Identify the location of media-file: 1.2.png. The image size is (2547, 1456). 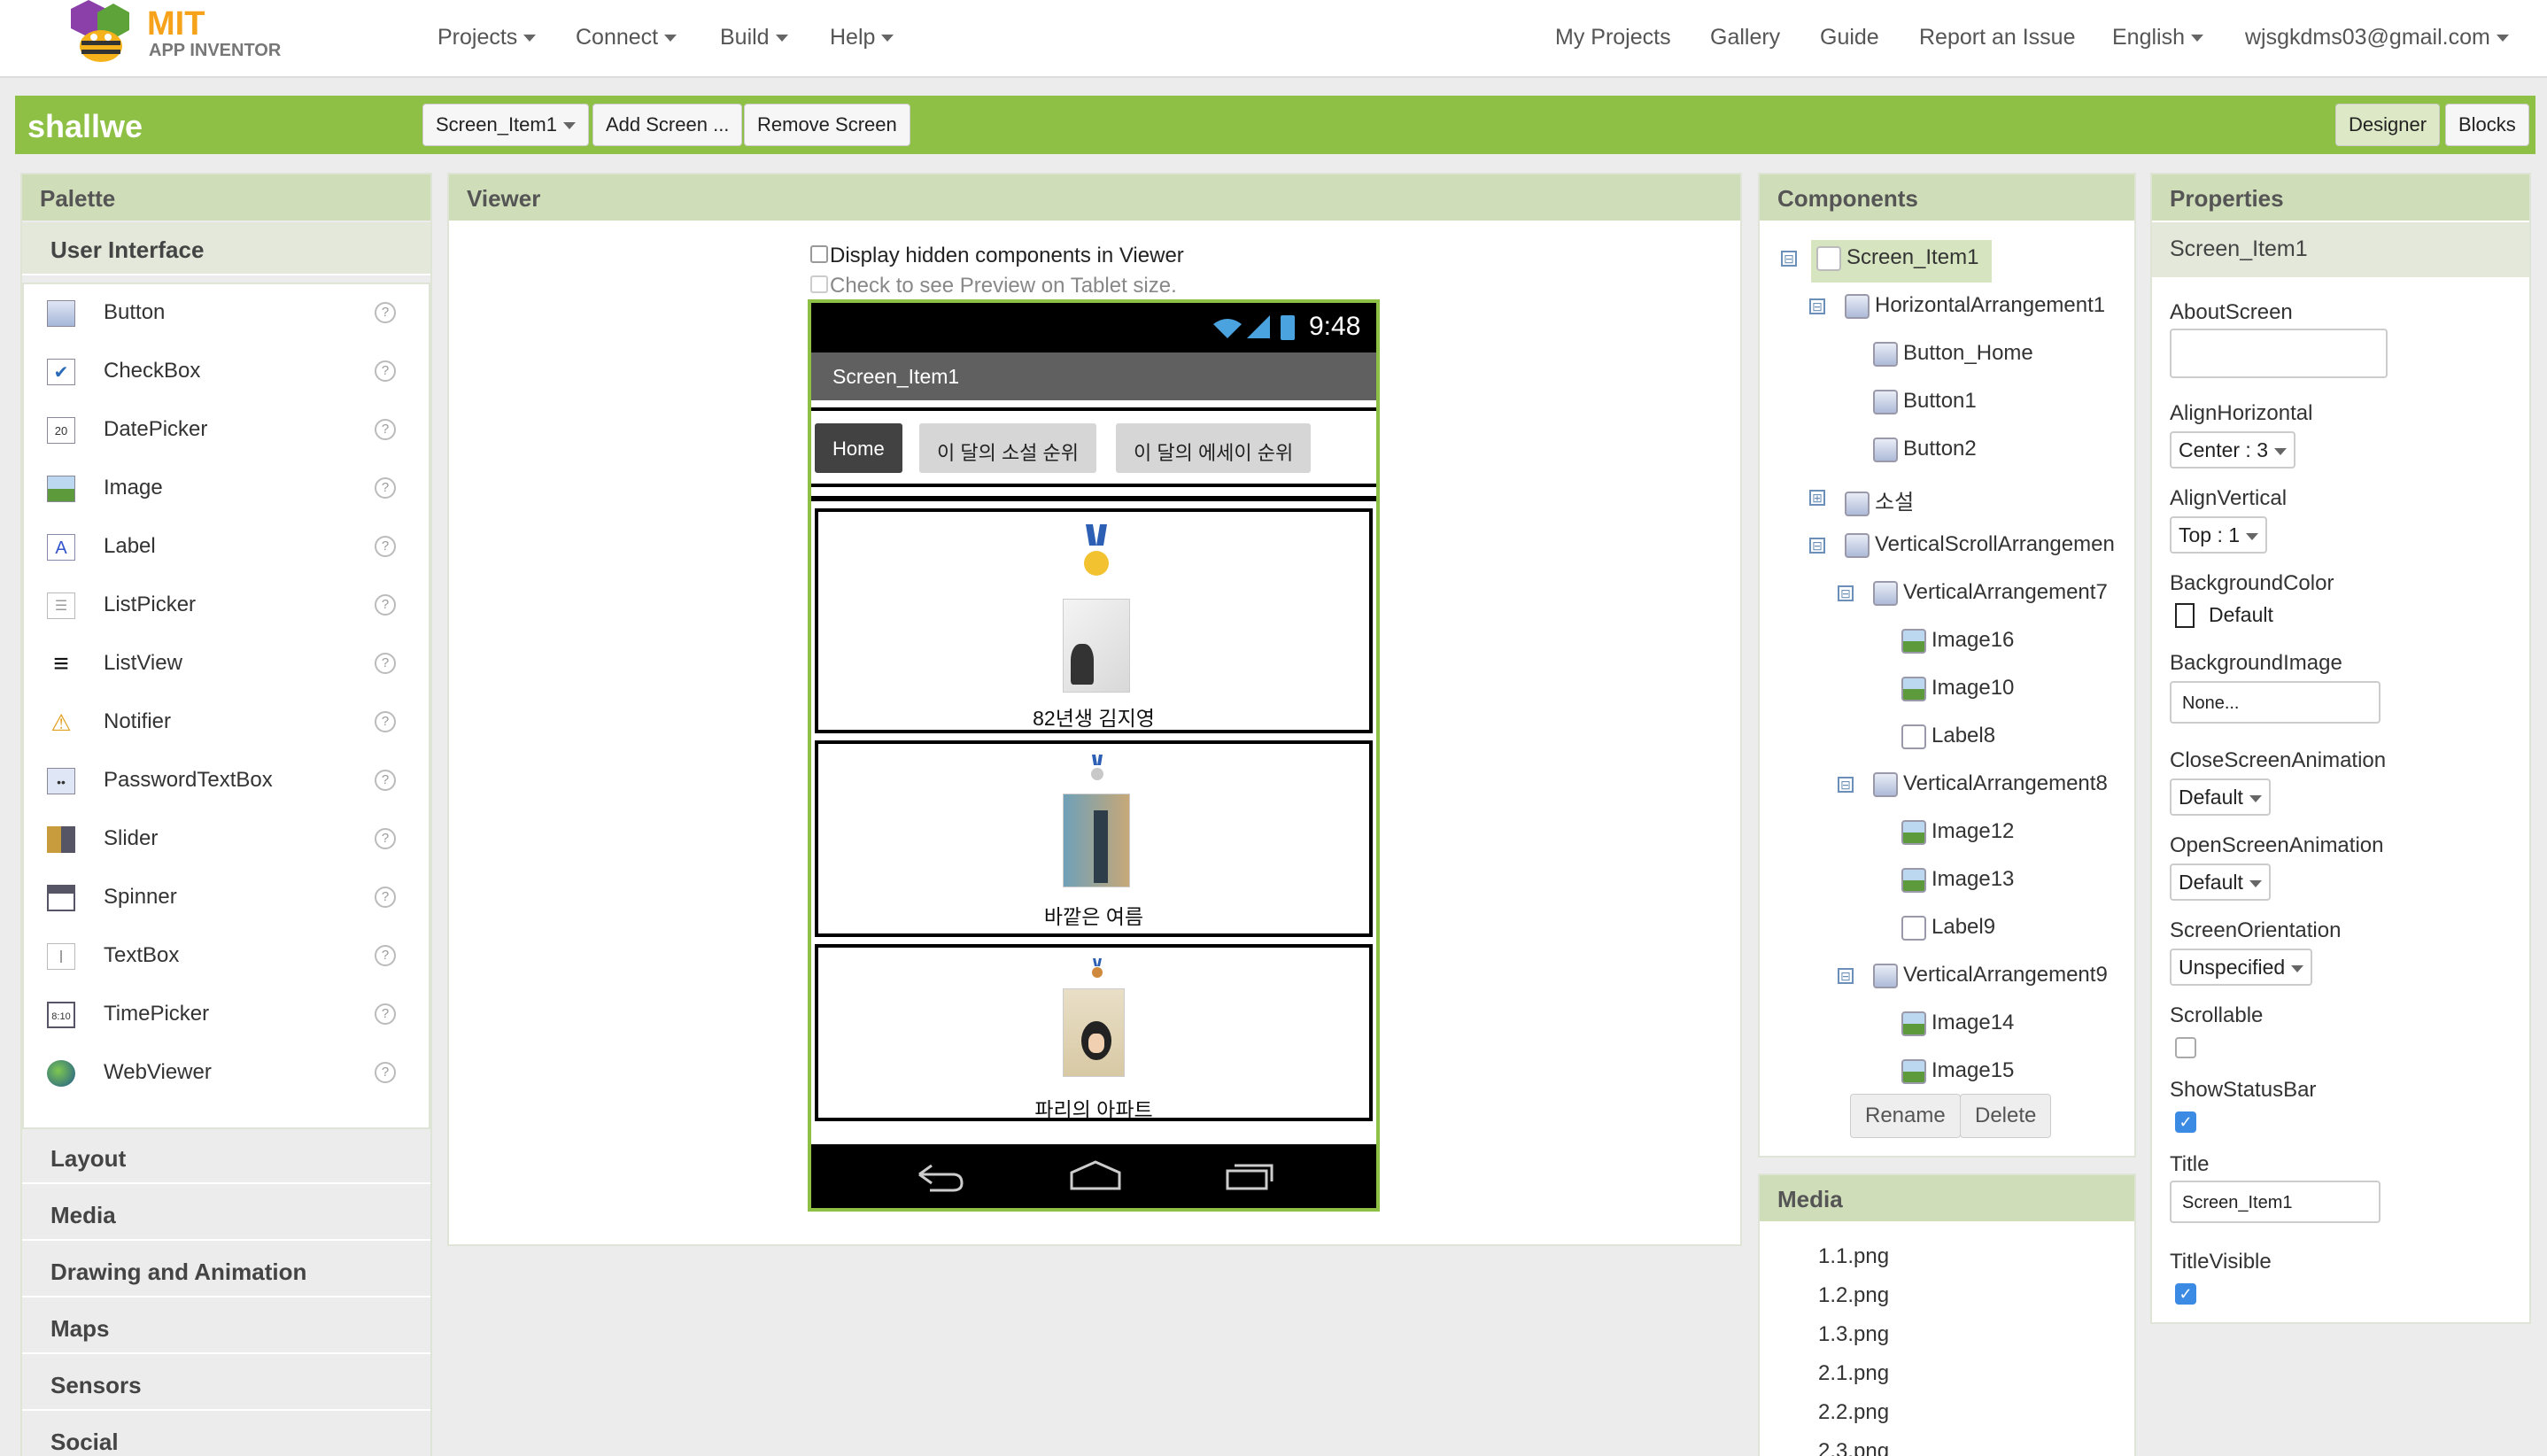
(1854, 1295).